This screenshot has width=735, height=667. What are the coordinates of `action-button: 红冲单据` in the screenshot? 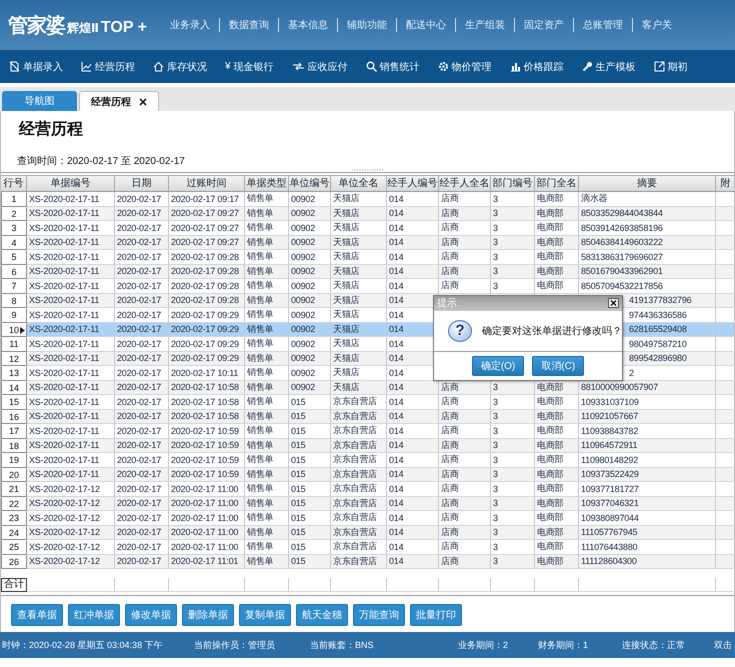 It's located at (94, 615).